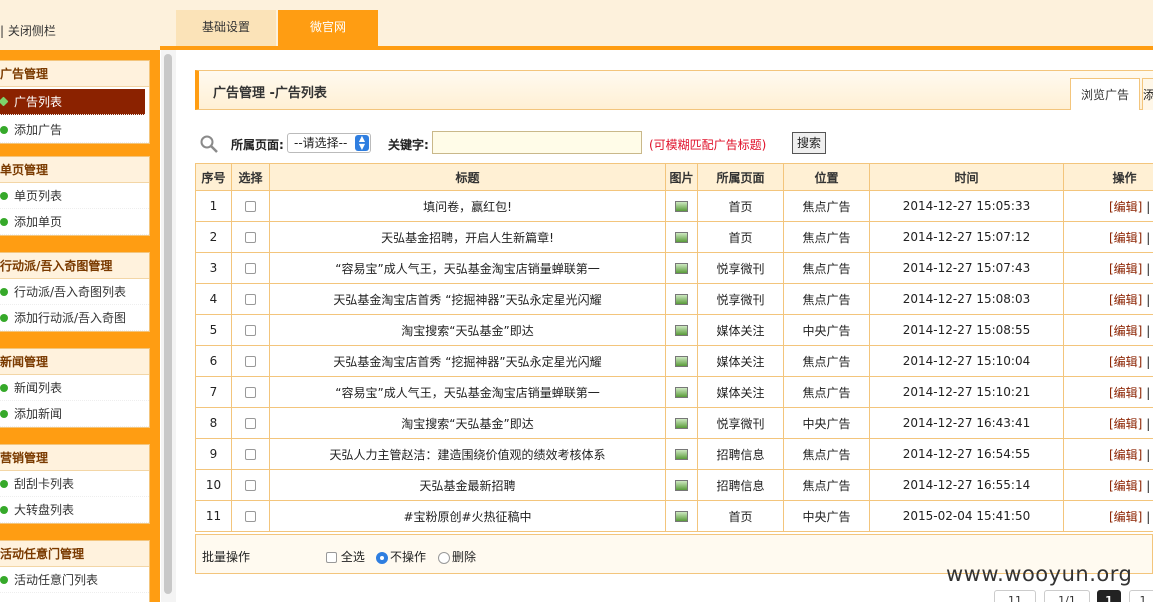 This screenshot has height=602, width=1153. What do you see at coordinates (966, 485) in the screenshot?
I see `row-time: 2014-12-27 16:55:14` at bounding box center [966, 485].